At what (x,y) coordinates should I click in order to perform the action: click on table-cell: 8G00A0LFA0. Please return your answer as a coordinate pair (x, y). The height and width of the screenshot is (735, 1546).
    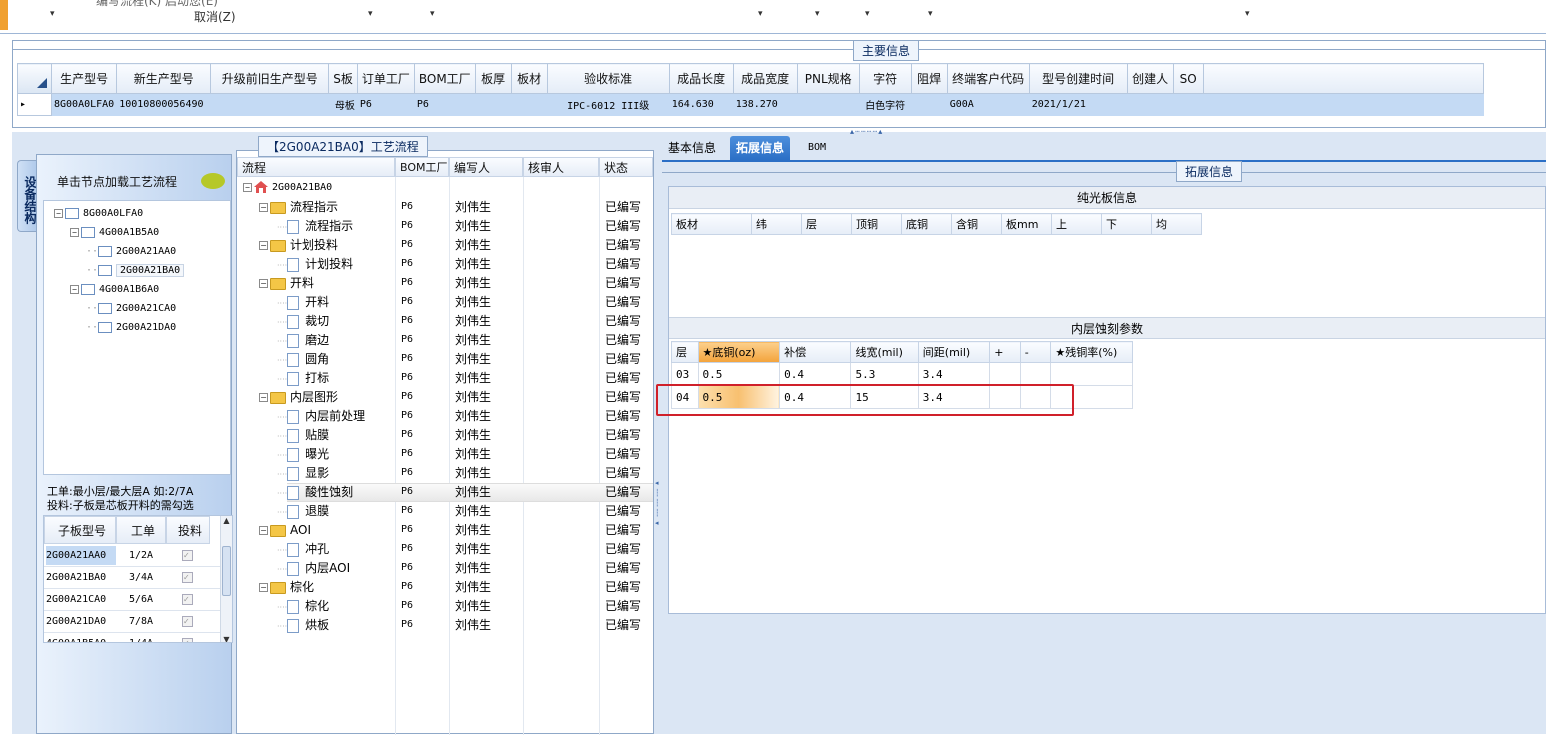
    Looking at the image, I should click on (84, 104).